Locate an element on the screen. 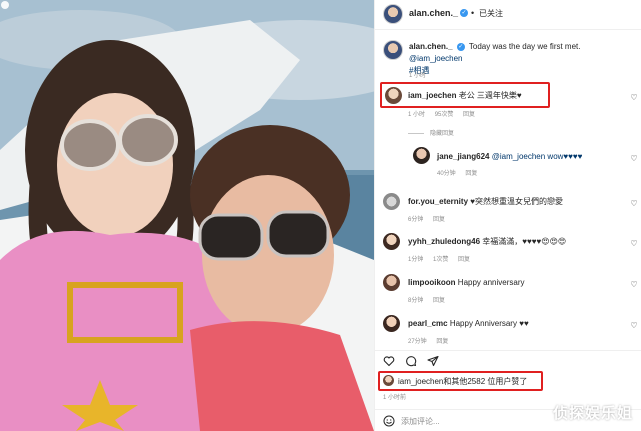  caption-body: Today was the day we first met. is located at coordinates (524, 46).